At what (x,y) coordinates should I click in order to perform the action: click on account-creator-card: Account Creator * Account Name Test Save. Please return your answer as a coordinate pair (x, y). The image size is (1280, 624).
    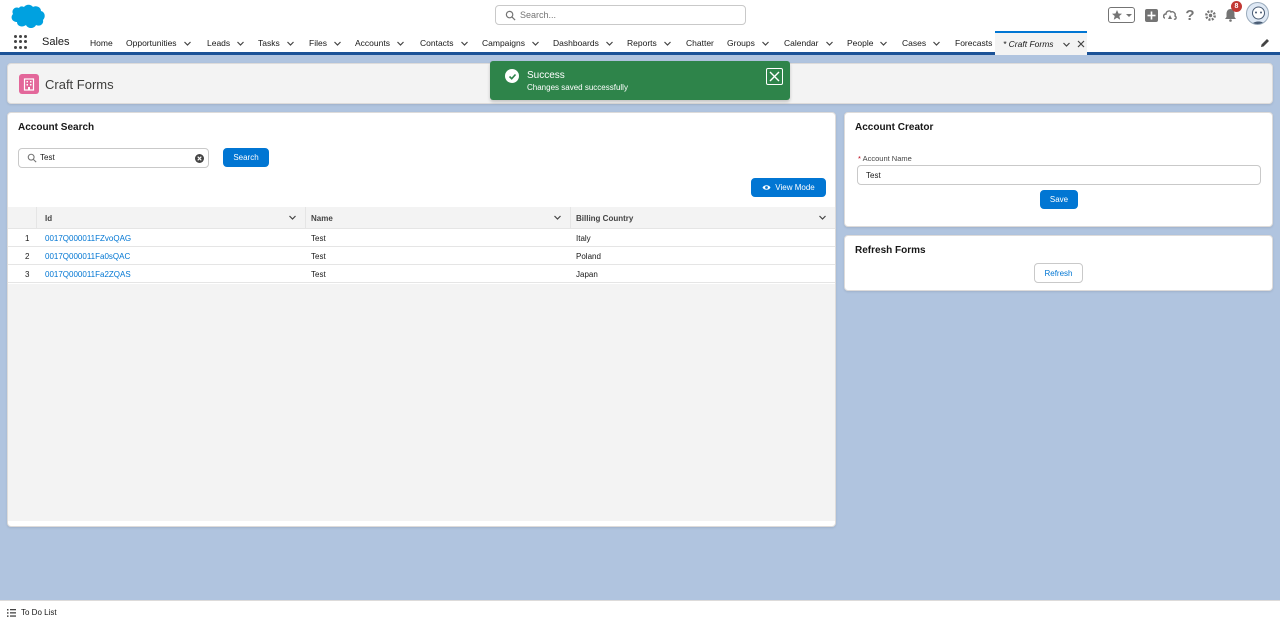
    Looking at the image, I should click on (1058, 169).